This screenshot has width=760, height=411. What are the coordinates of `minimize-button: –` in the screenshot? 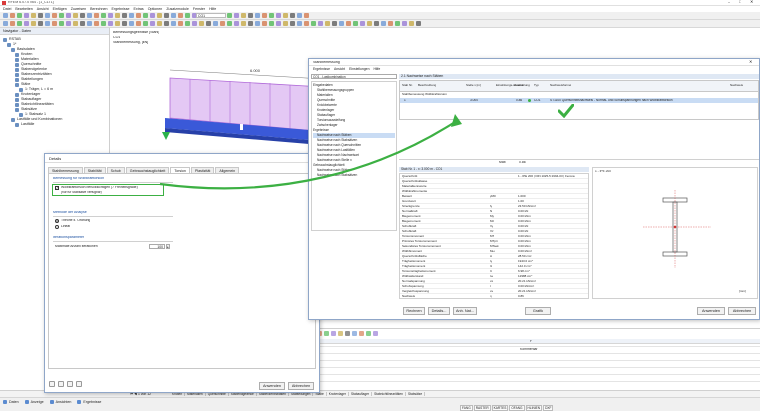 It's located at (729, 2).